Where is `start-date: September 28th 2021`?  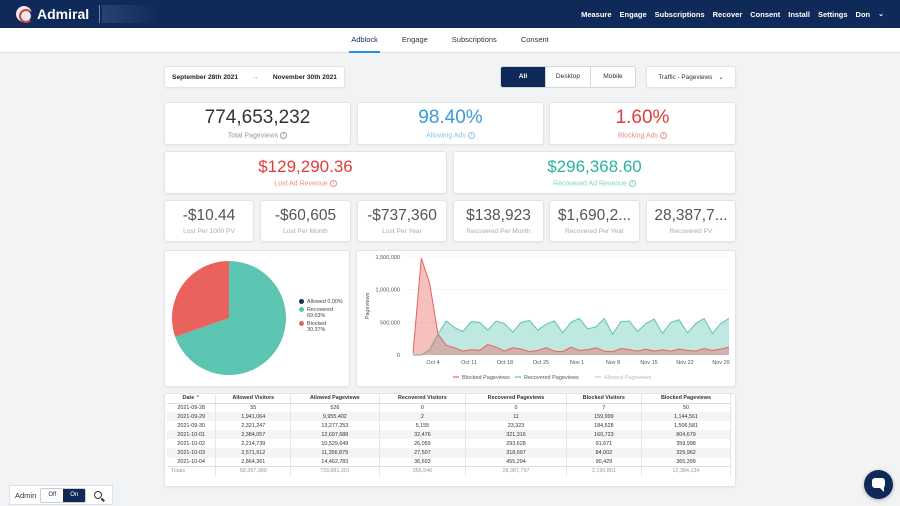 start-date: September 28th 2021 is located at coordinates (205, 77).